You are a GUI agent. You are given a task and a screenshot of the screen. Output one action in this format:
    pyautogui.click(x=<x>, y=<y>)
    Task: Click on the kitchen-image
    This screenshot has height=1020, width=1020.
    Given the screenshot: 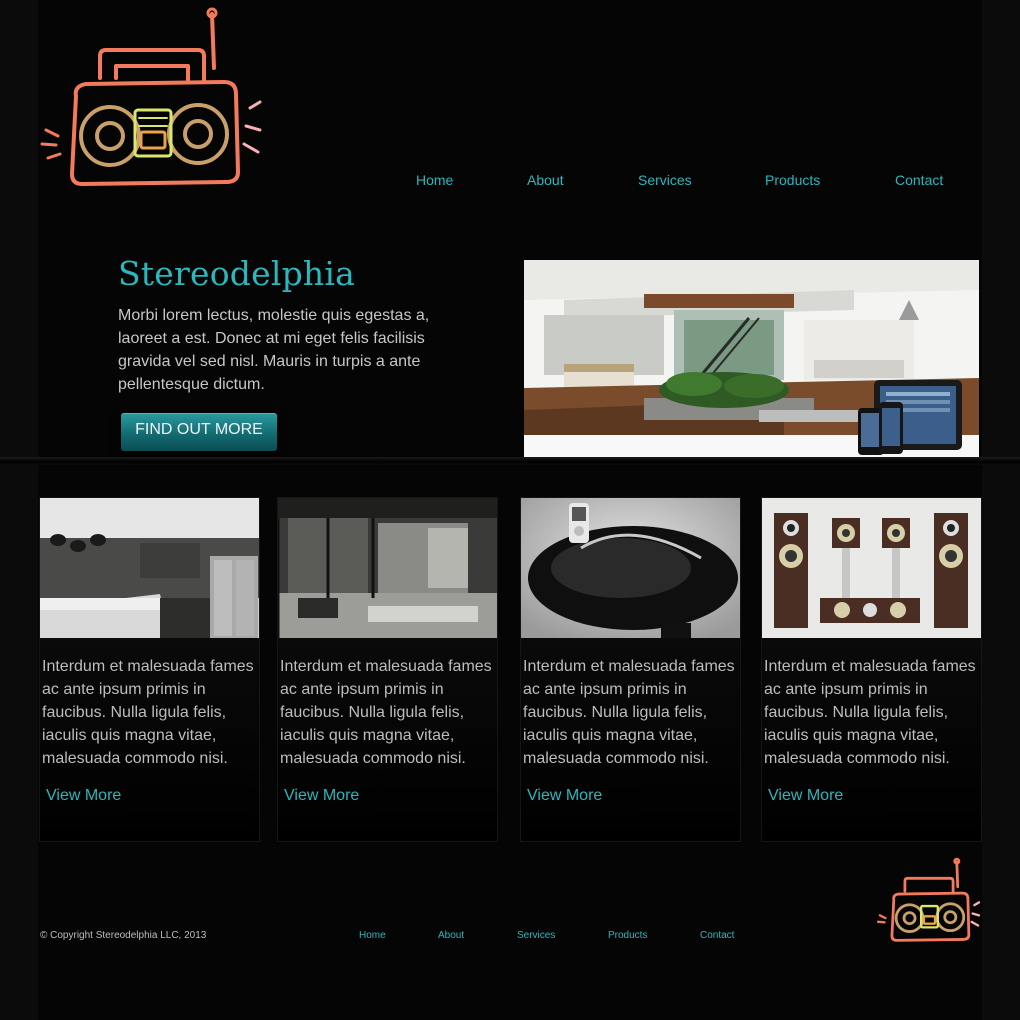 What is the action you would take?
    pyautogui.click(x=149, y=568)
    